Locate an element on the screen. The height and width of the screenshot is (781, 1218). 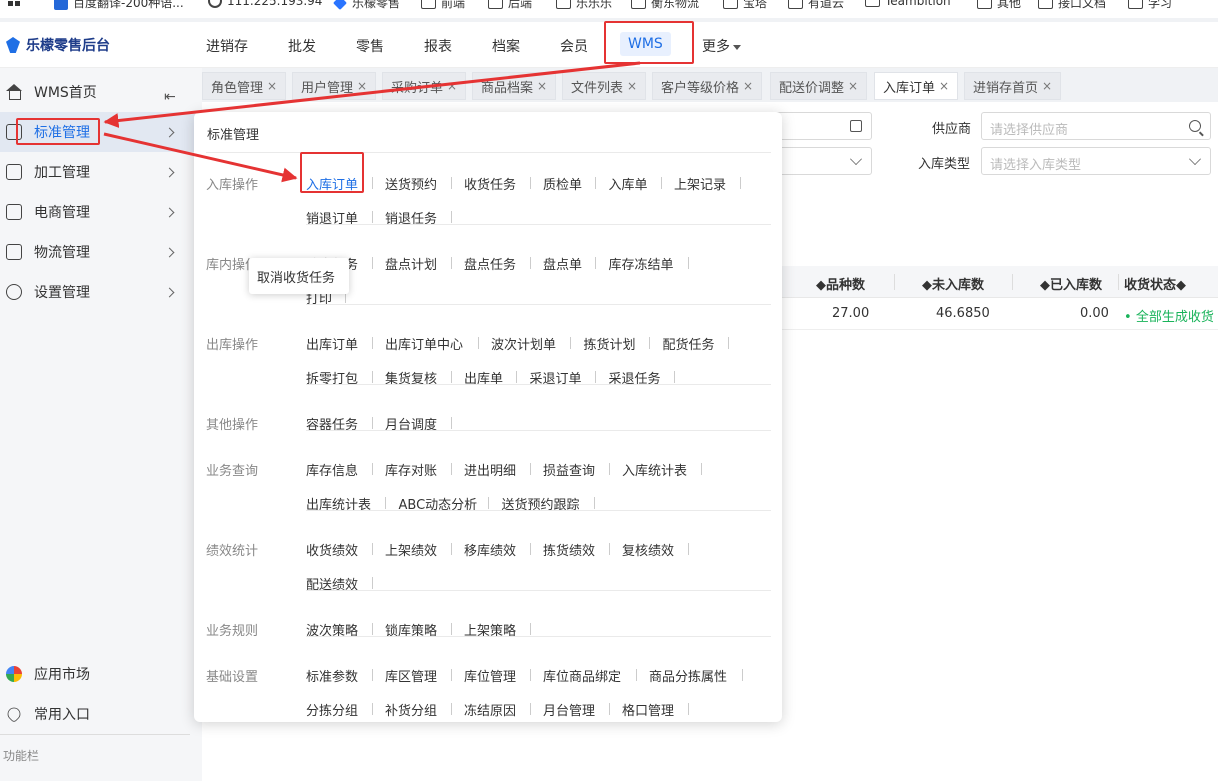
bookmark-folder: Teambition is located at coordinates (908, 4).